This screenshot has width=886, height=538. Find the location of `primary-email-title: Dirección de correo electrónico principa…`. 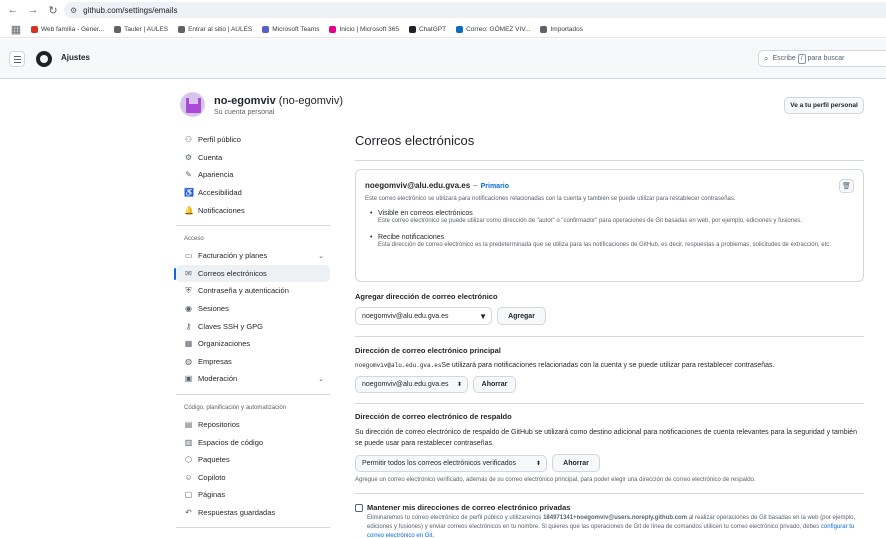

primary-email-title: Dirección de correo electrónico principa… is located at coordinates (428, 350).